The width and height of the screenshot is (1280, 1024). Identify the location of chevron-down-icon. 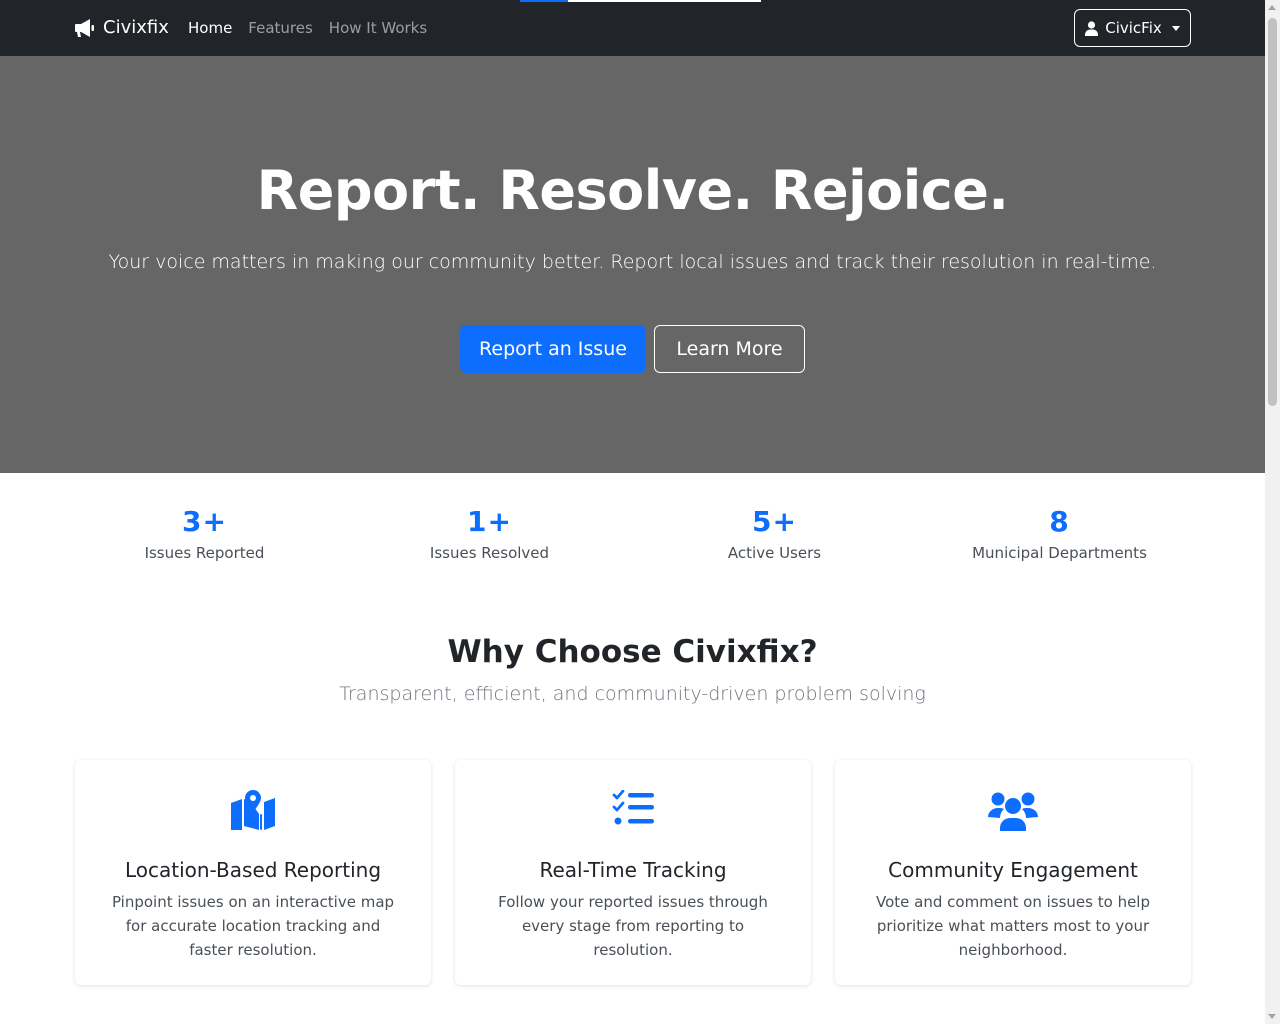
(1175, 28).